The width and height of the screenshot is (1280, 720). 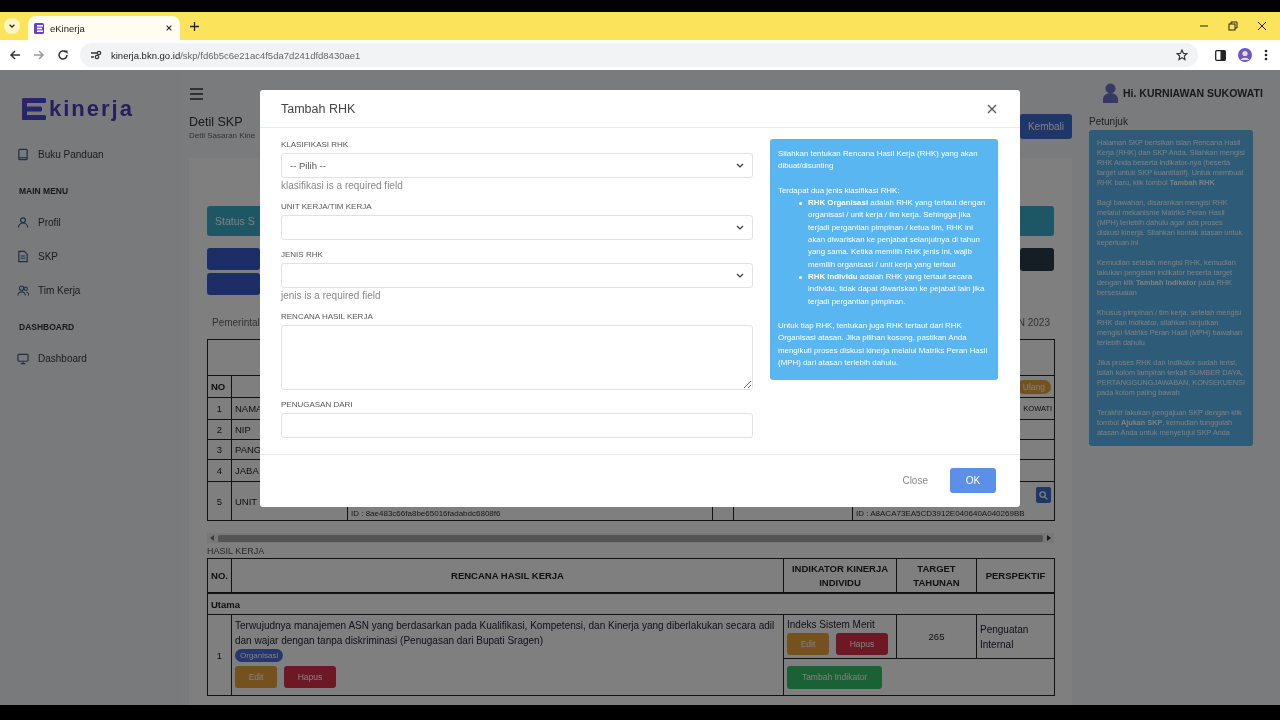 I want to click on search-icon, so click(x=1044, y=495).